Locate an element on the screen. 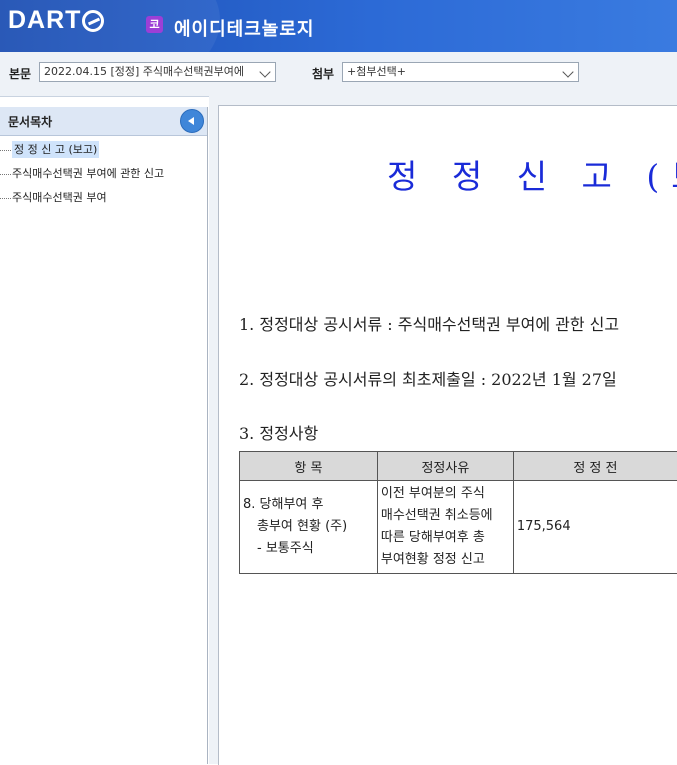 The width and height of the screenshot is (677, 765). app-header: DART 코 에이디테크놀로지 is located at coordinates (338, 26).